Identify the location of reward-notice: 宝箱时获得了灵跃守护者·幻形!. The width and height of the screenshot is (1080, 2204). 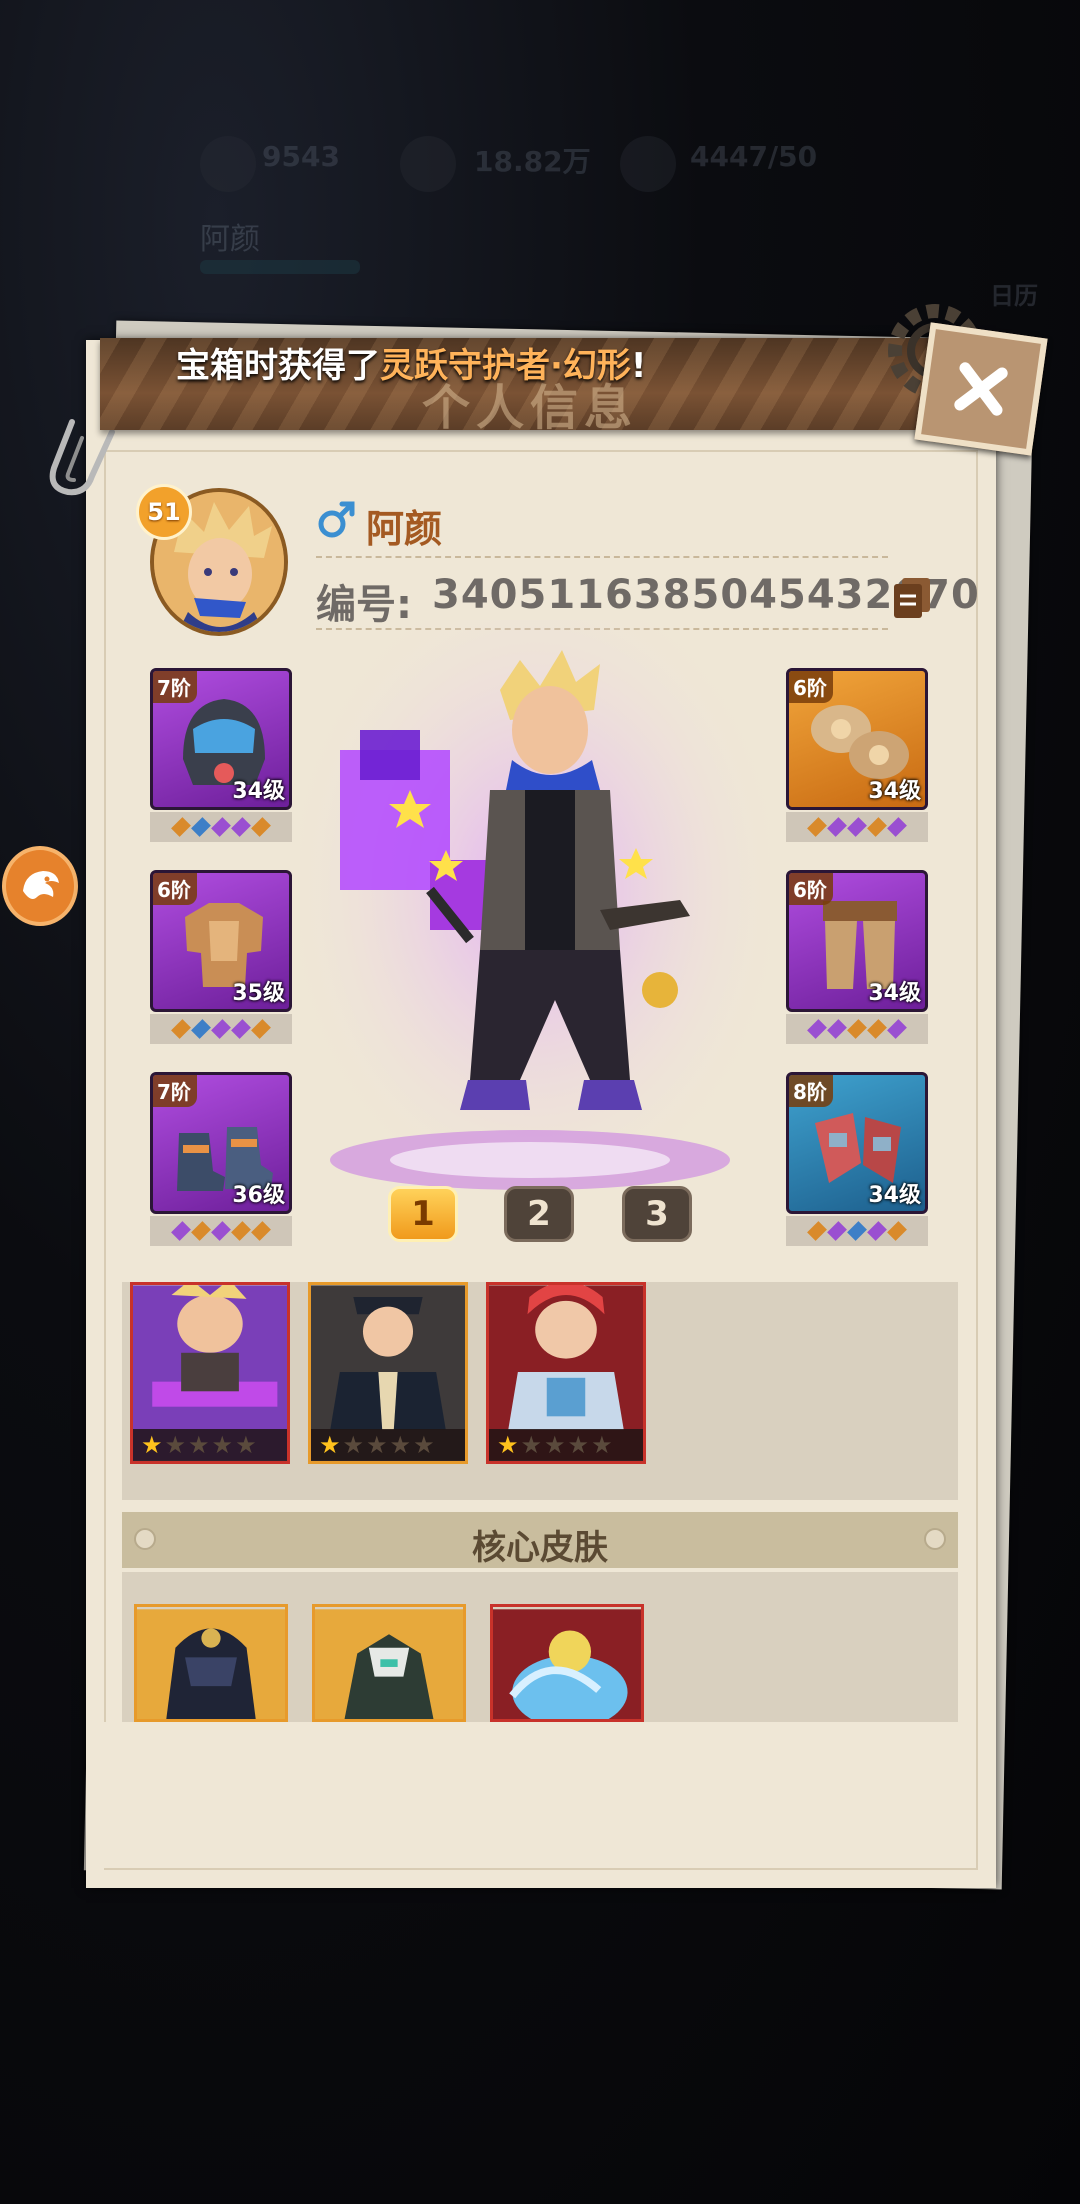
(411, 362).